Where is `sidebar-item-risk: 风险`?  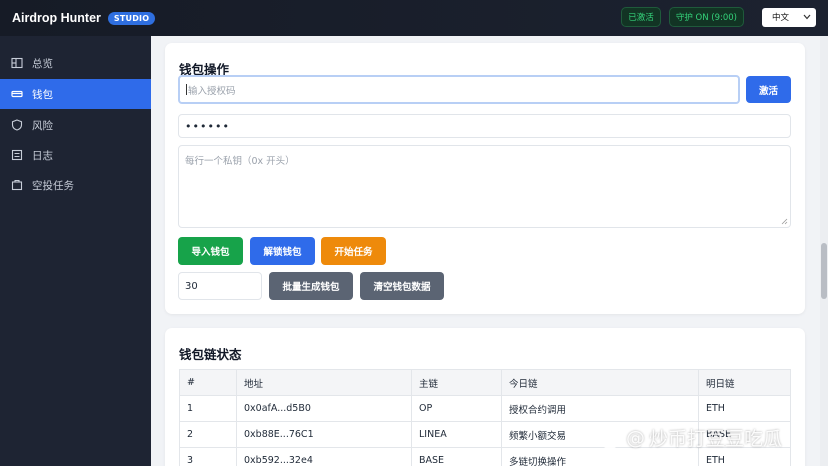
sidebar-item-risk: 风险 is located at coordinates (75, 125).